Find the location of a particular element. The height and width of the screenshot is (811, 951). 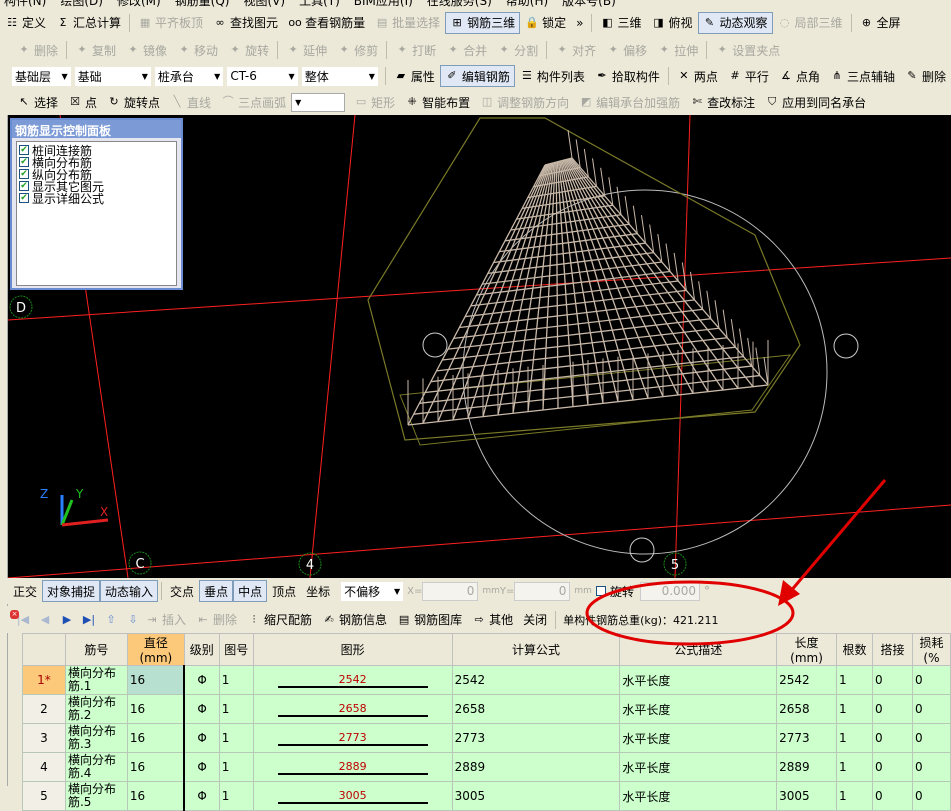

rotate-checkbox is located at coordinates (600, 591).